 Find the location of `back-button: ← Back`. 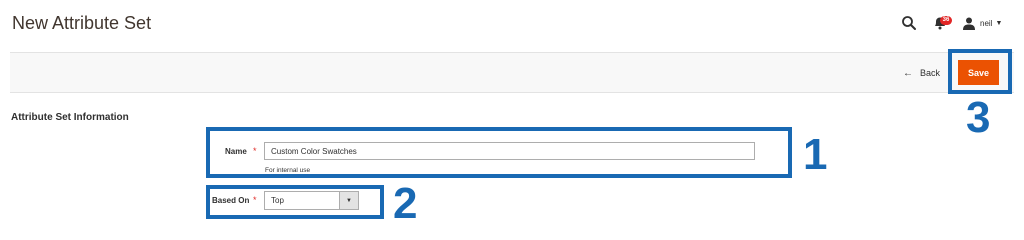

back-button: ← Back is located at coordinates (921, 73).